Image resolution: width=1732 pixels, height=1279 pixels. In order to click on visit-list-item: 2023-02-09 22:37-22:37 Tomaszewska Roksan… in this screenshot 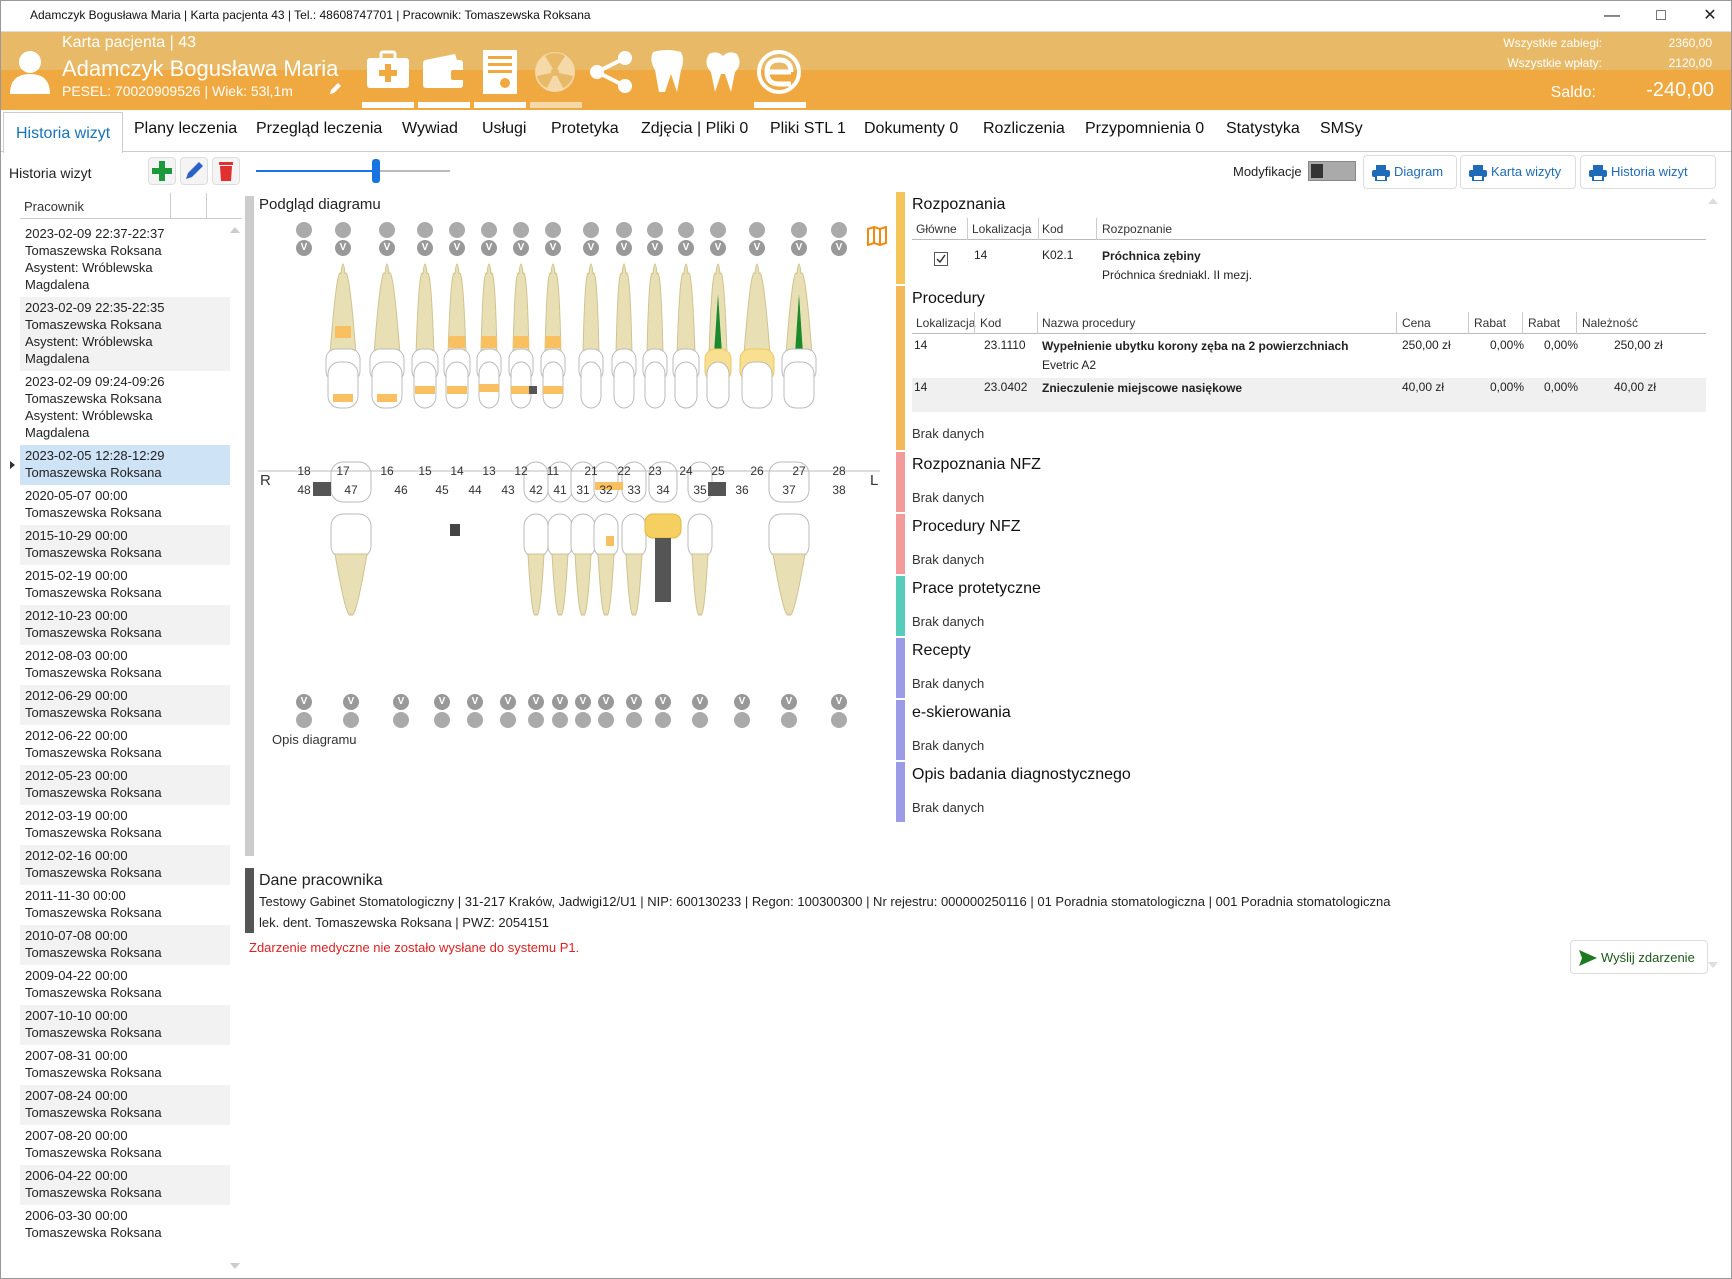, I will do `click(125, 260)`.